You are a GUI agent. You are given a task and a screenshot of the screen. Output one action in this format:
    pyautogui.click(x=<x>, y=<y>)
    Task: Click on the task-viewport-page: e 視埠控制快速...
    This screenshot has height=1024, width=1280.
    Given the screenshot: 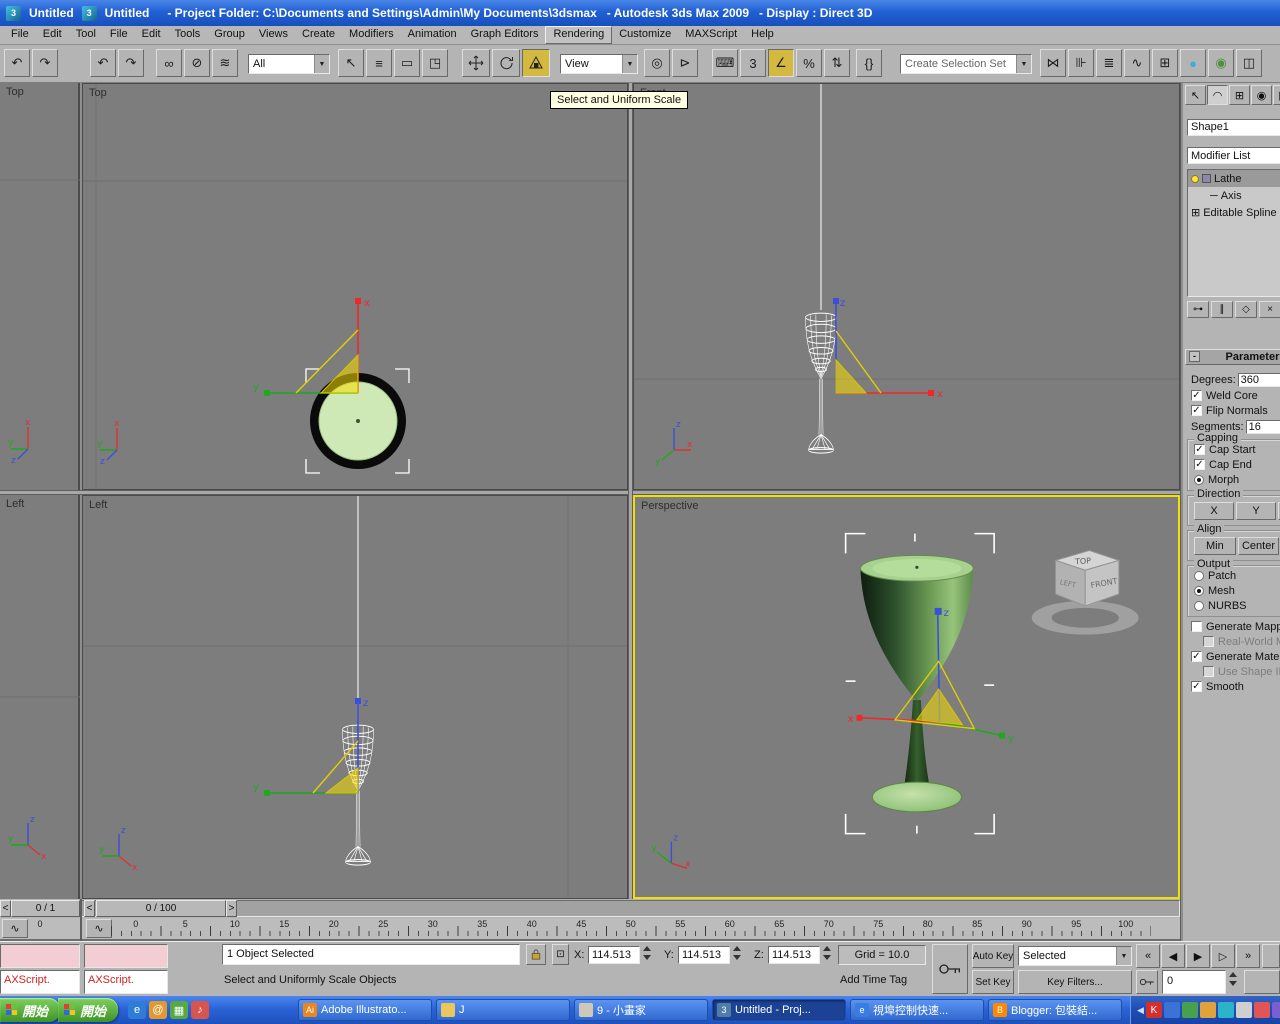 What is the action you would take?
    pyautogui.click(x=917, y=1010)
    